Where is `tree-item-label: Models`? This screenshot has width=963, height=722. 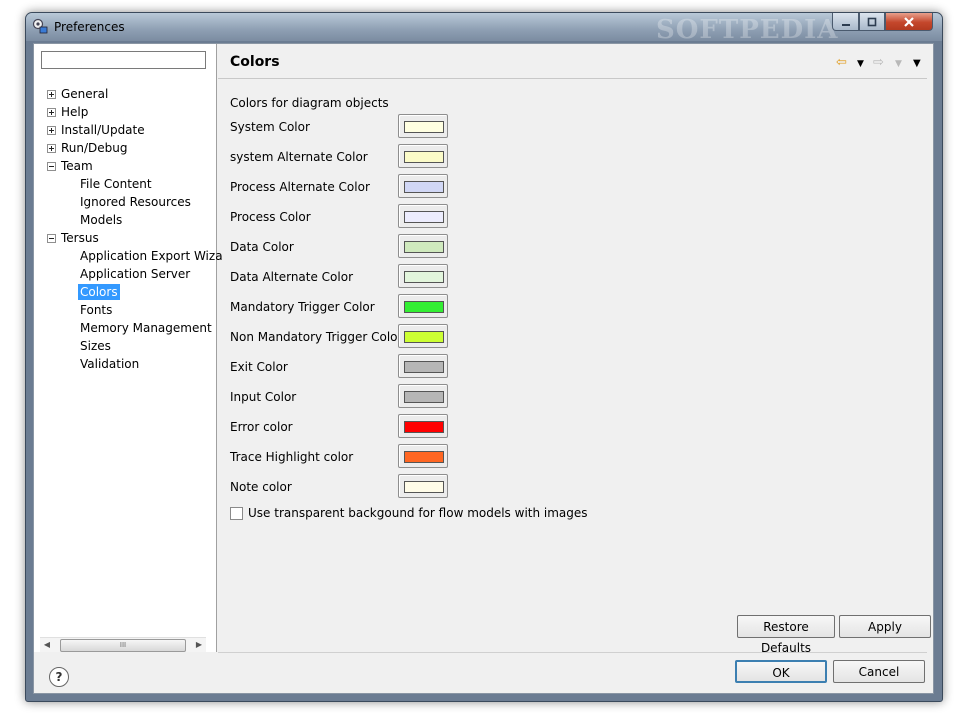 tree-item-label: Models is located at coordinates (101, 220).